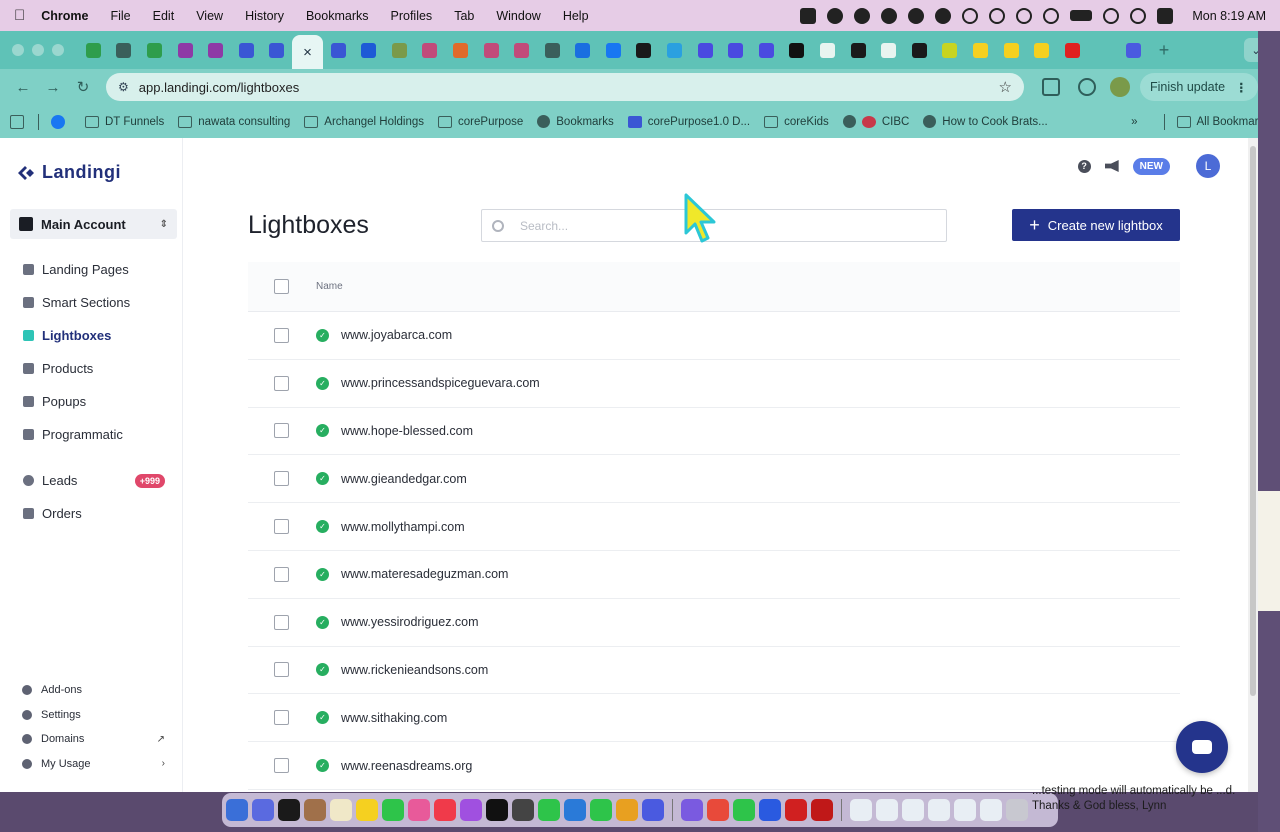 Image resolution: width=1280 pixels, height=832 pixels. Describe the element at coordinates (91, 513) in the screenshot. I see `sidebar-item-orders: Orders` at that location.